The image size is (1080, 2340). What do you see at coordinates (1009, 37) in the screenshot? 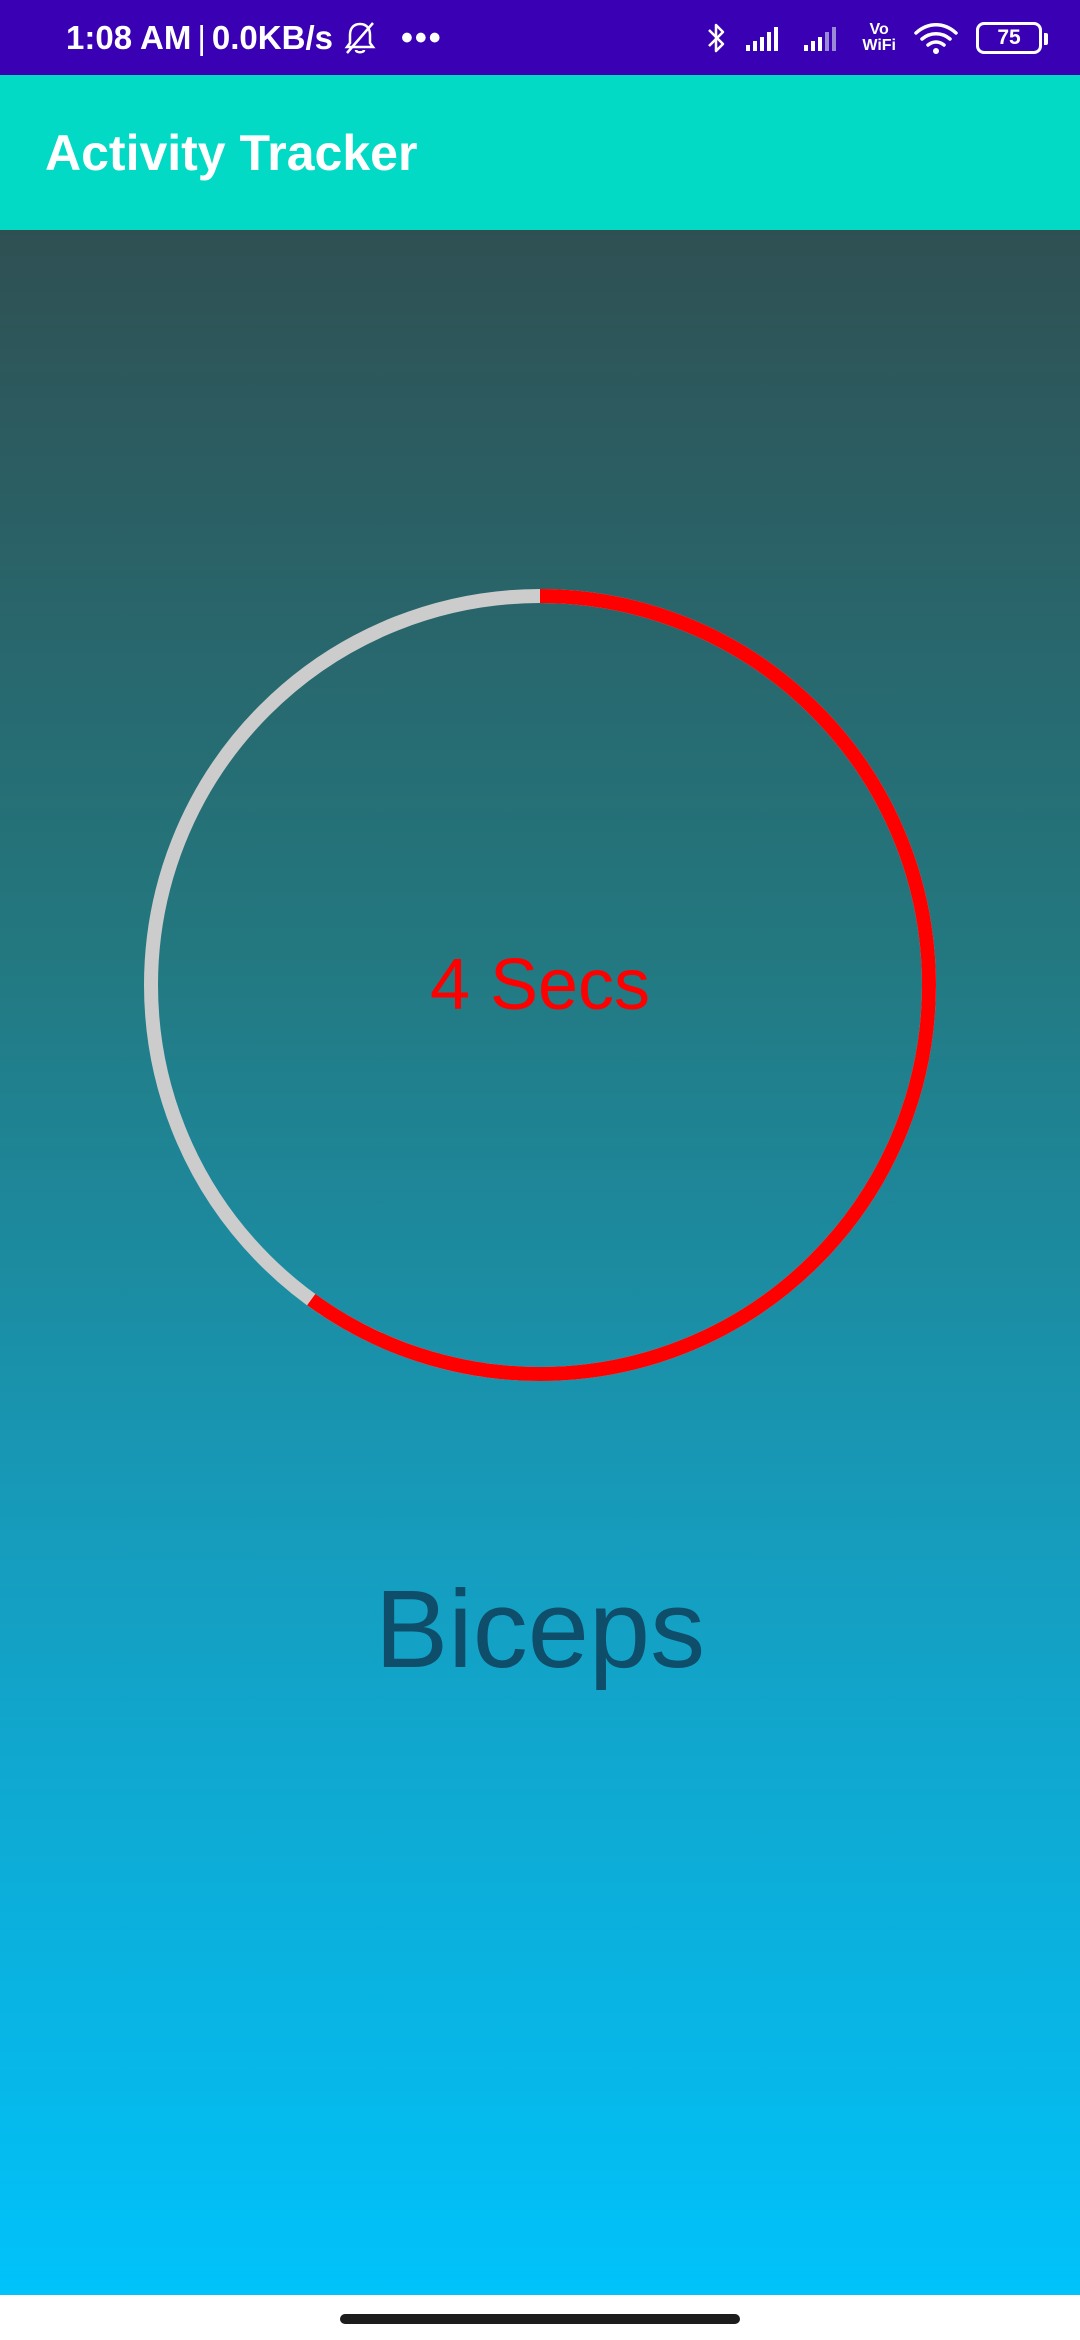
I see `battery-level: 75` at bounding box center [1009, 37].